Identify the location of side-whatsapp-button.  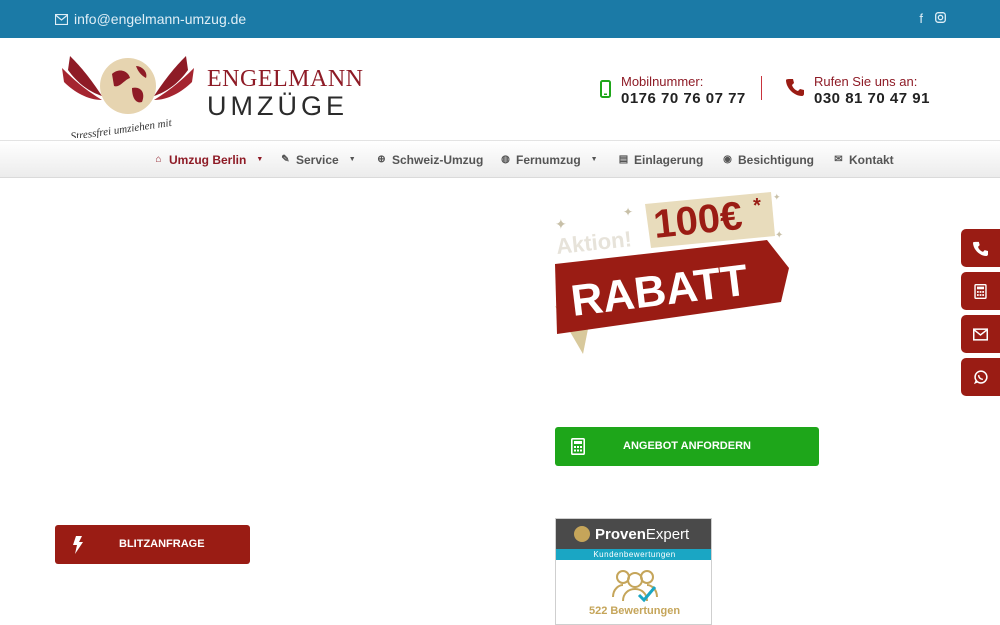
(980, 377).